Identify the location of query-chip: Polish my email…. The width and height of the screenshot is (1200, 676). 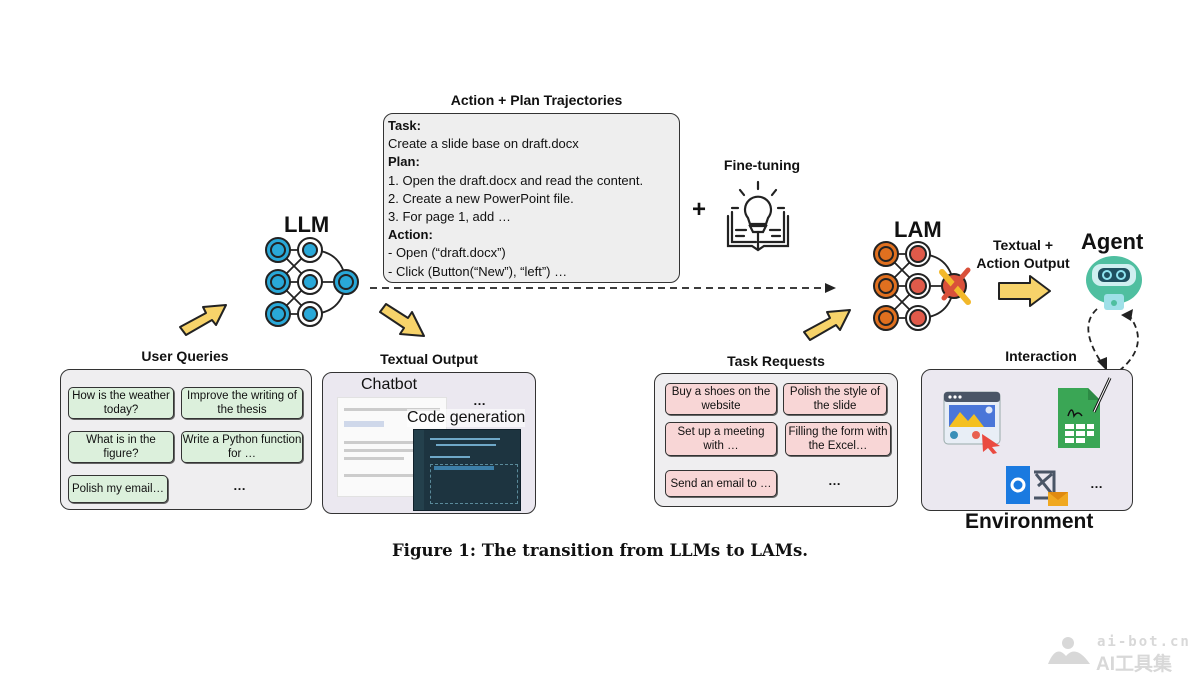
(118, 489).